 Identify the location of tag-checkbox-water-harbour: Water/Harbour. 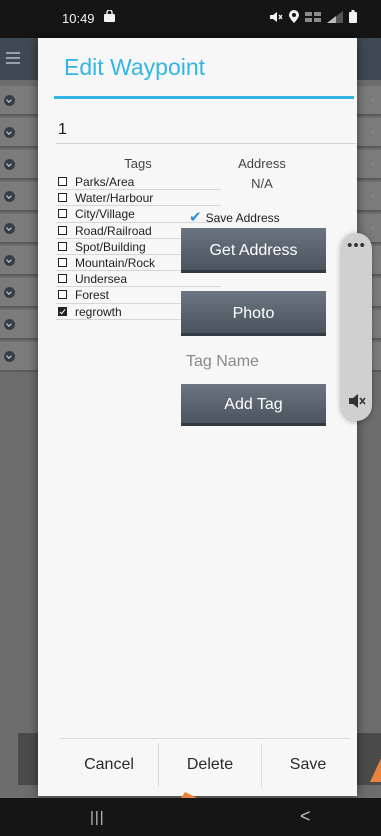
(138, 198).